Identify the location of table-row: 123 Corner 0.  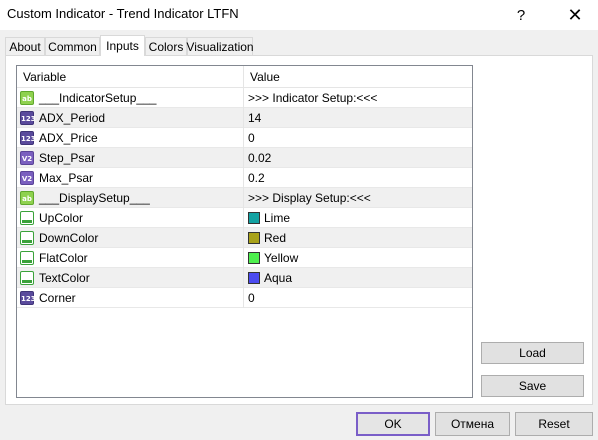
(244, 298).